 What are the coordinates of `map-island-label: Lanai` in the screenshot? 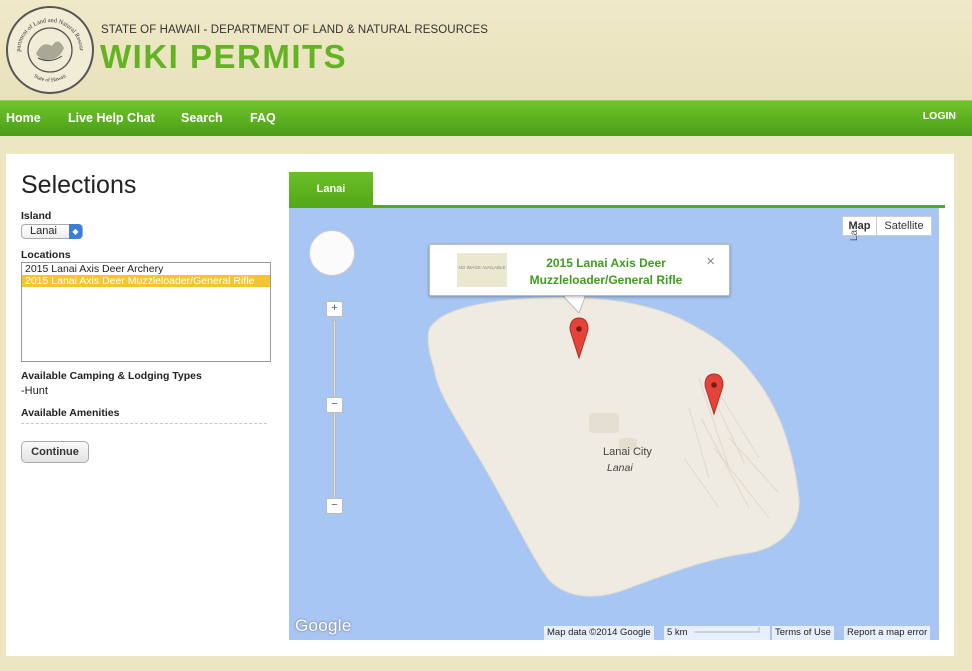 It's located at (620, 468).